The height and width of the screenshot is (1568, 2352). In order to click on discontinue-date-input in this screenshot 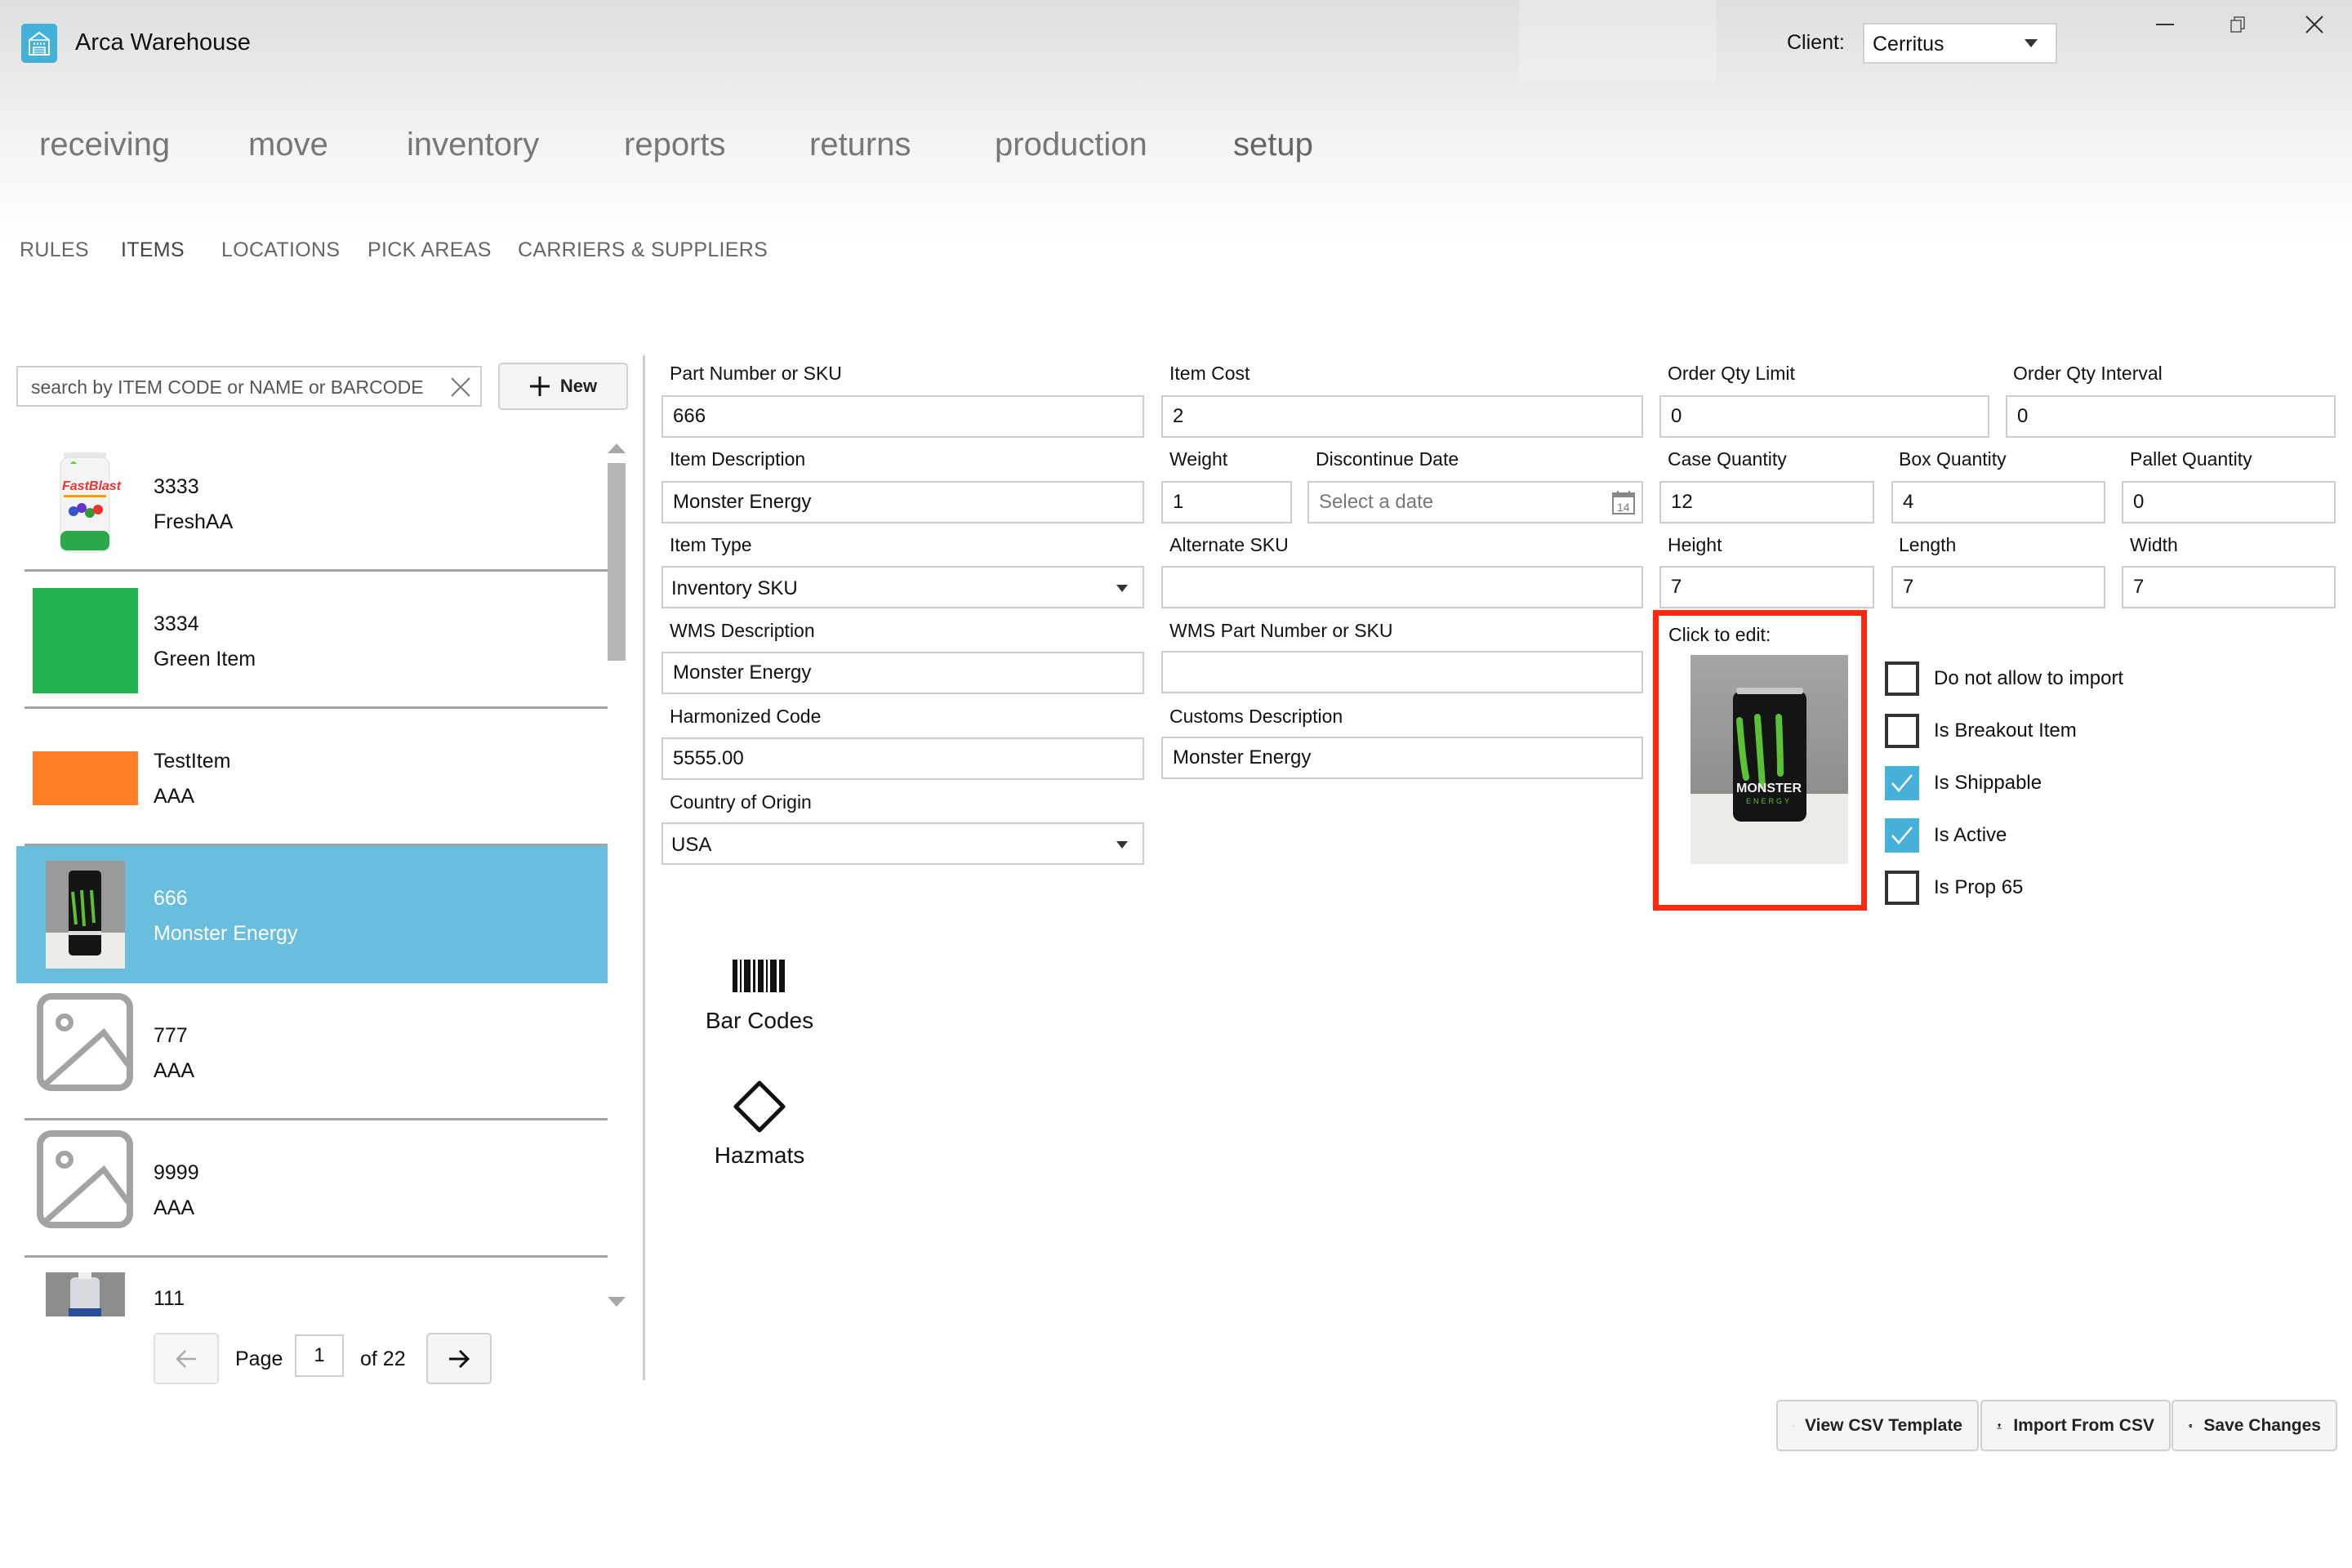, I will do `click(1475, 502)`.